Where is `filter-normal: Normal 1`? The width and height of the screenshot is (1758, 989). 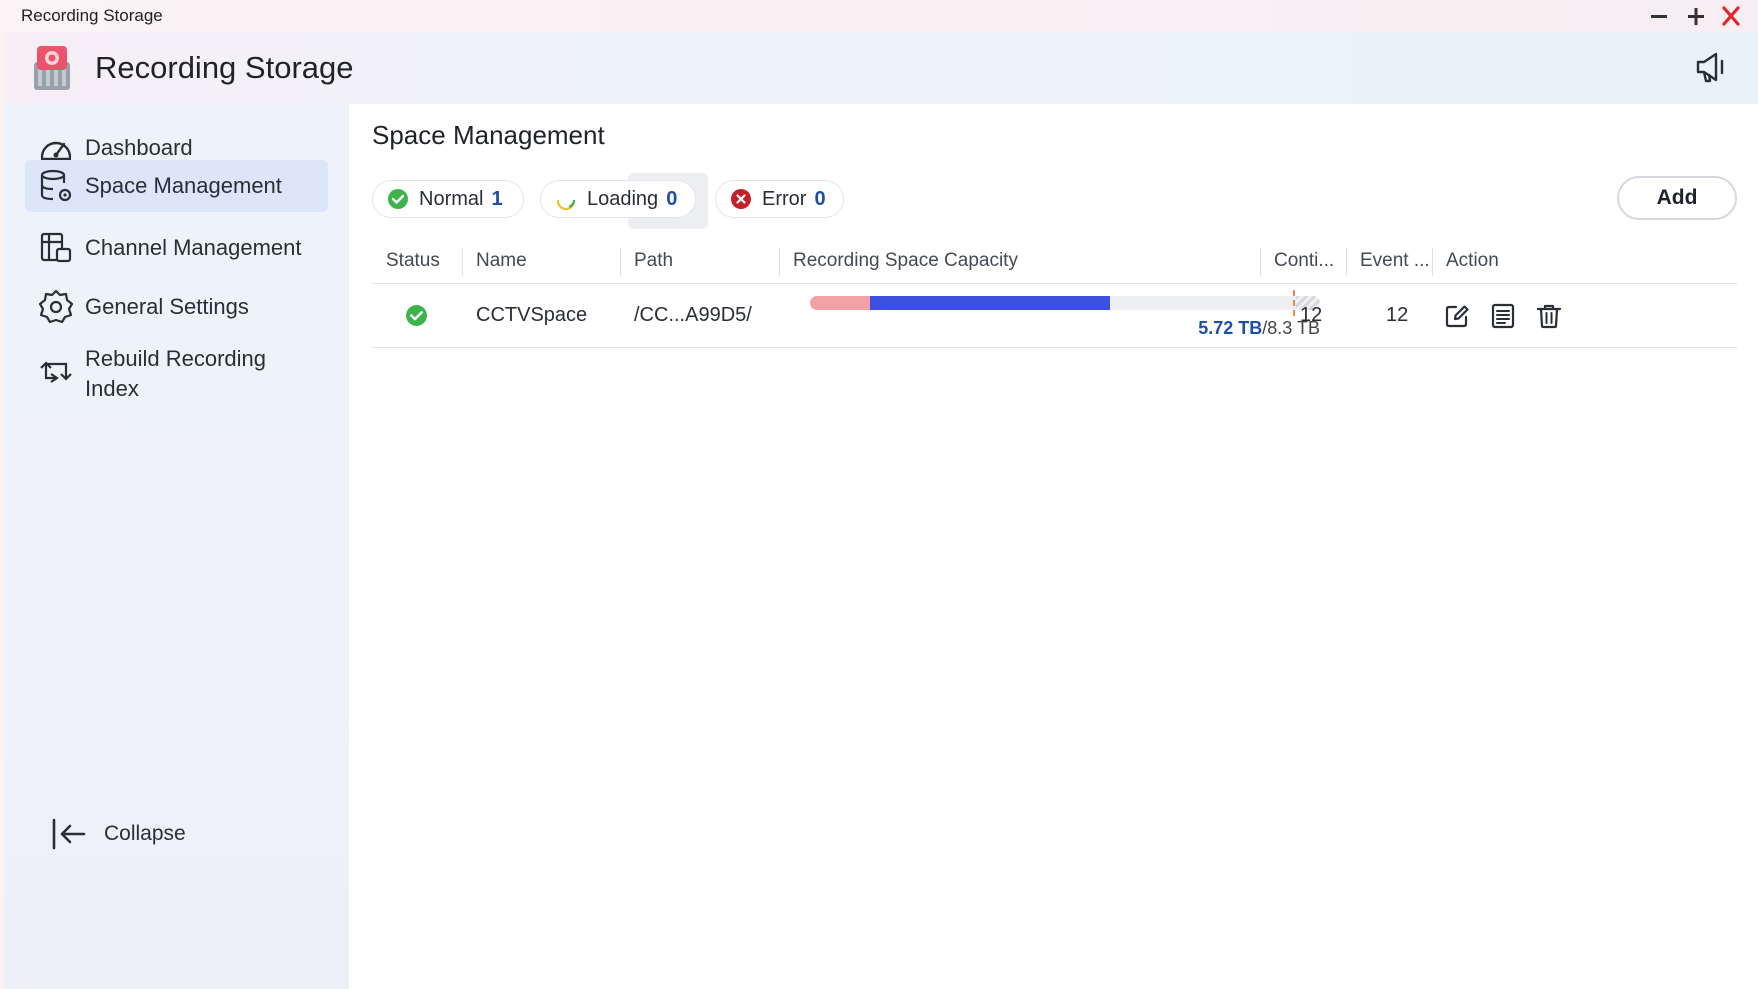 filter-normal: Normal 1 is located at coordinates (448, 199).